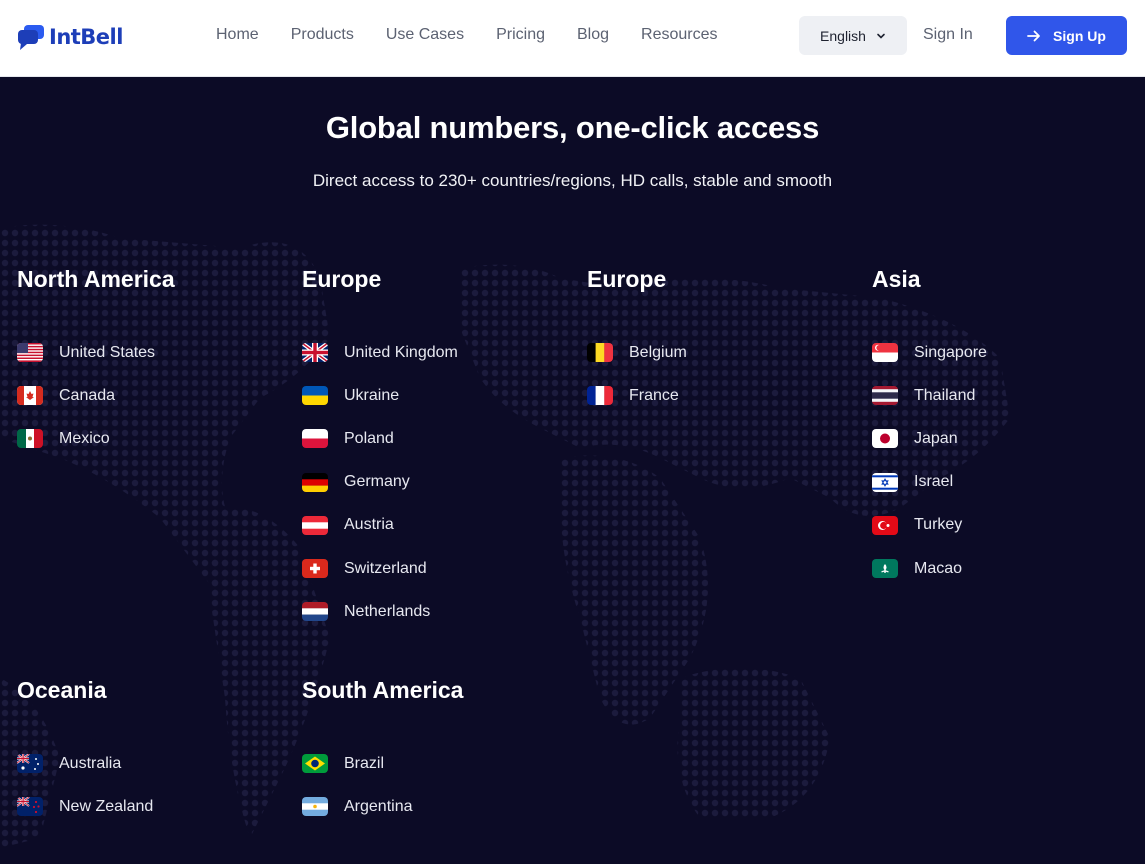 The height and width of the screenshot is (864, 1145). What do you see at coordinates (425, 35) in the screenshot?
I see `nav-use-cases: Use Cases` at bounding box center [425, 35].